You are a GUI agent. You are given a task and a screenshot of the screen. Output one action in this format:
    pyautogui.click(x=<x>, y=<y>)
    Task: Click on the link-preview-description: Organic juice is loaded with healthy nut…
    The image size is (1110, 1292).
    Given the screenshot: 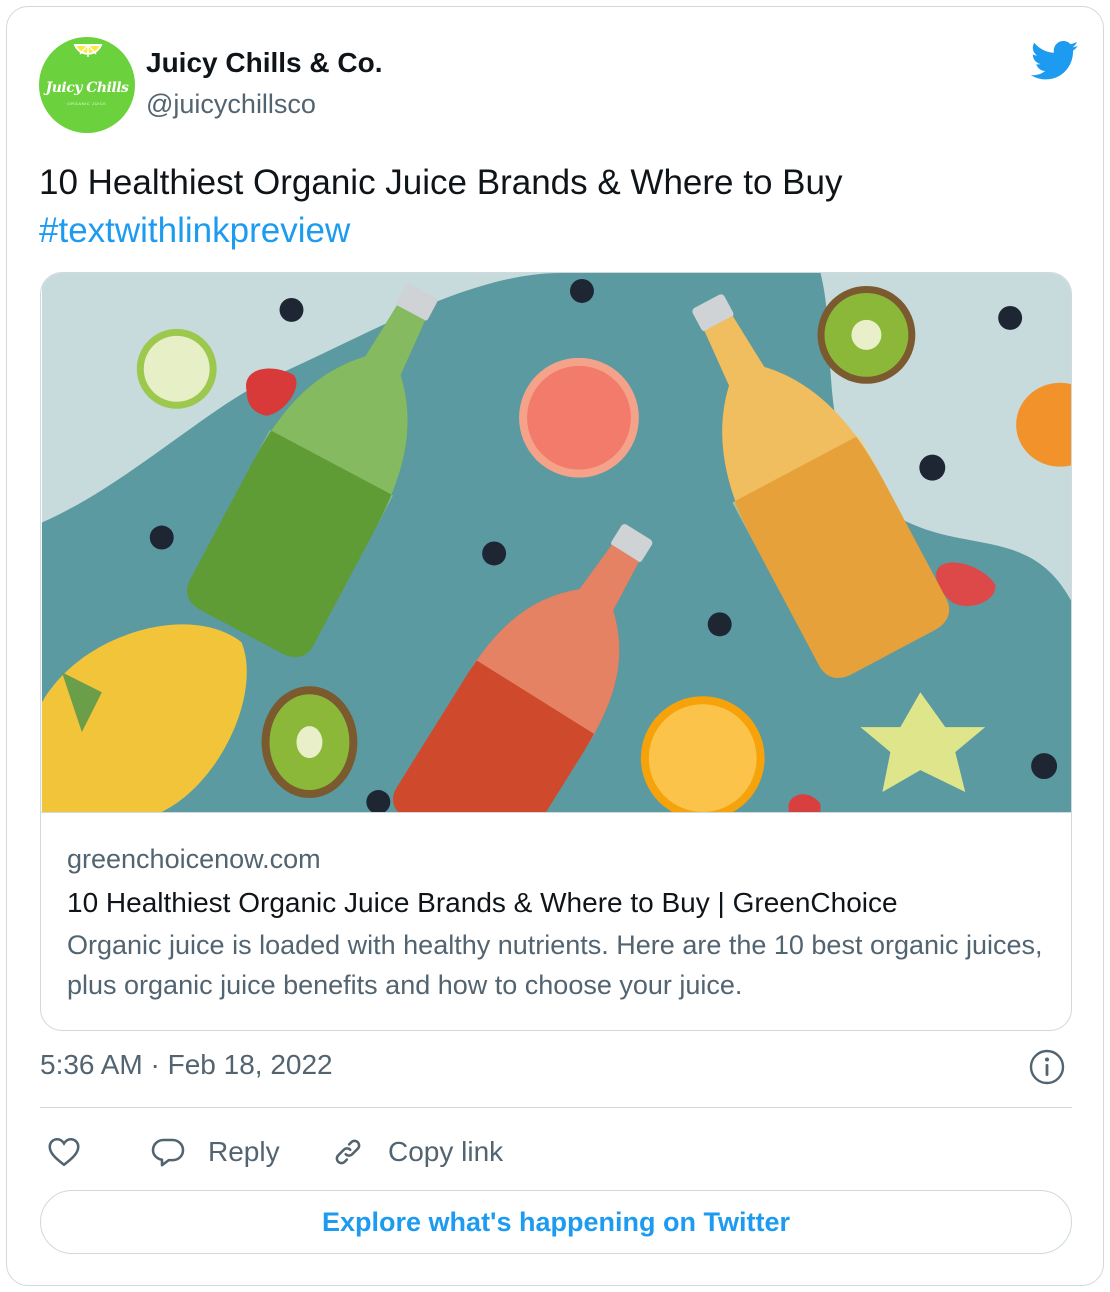 What is the action you would take?
    pyautogui.click(x=555, y=965)
    